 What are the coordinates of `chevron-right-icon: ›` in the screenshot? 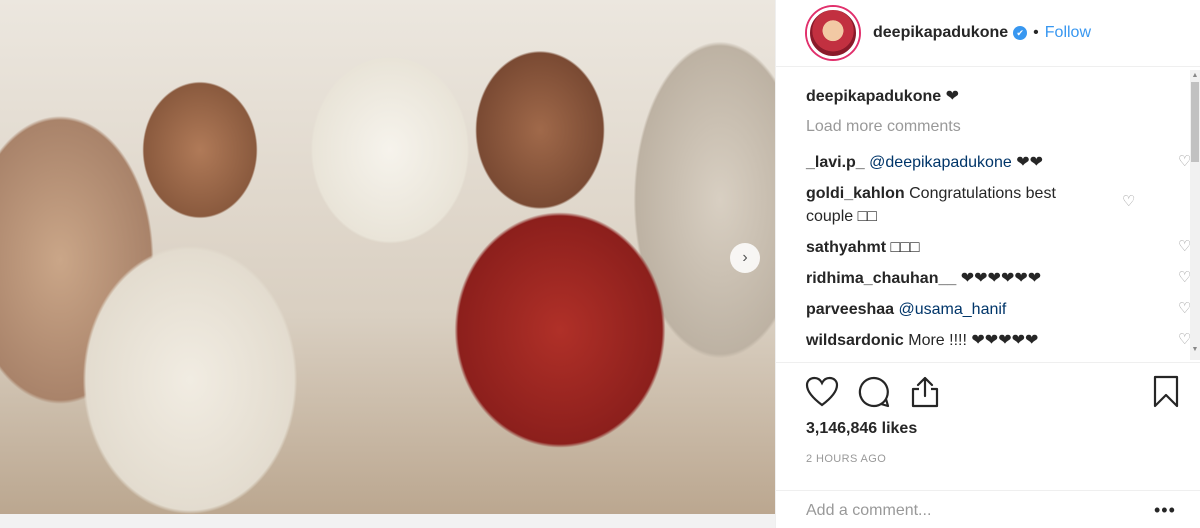 It's located at (745, 257).